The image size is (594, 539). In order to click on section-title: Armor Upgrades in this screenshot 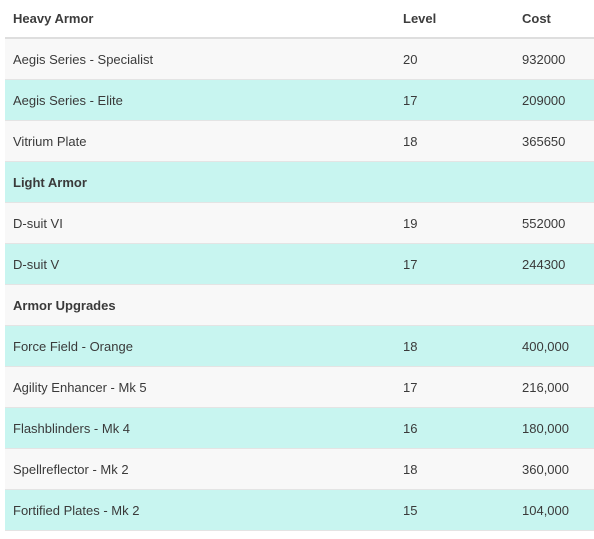, I will do `click(200, 305)`.